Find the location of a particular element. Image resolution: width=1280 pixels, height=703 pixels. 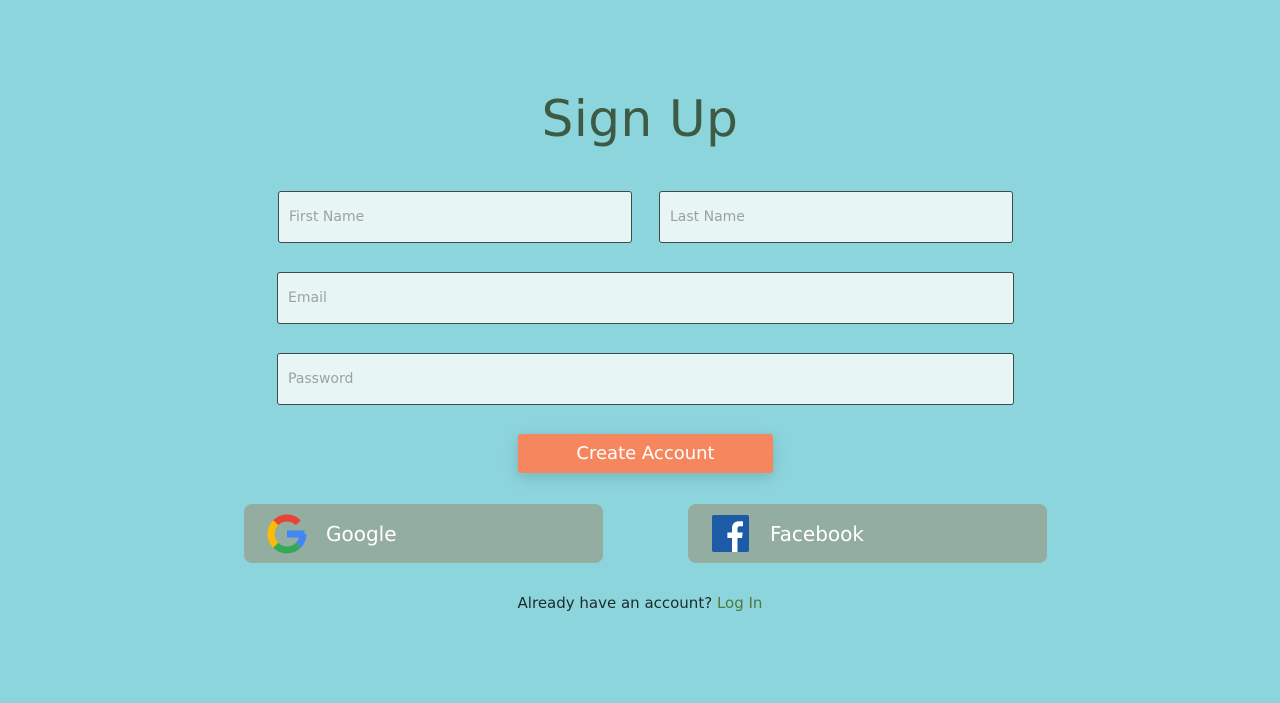

last-name-input is located at coordinates (836, 217).